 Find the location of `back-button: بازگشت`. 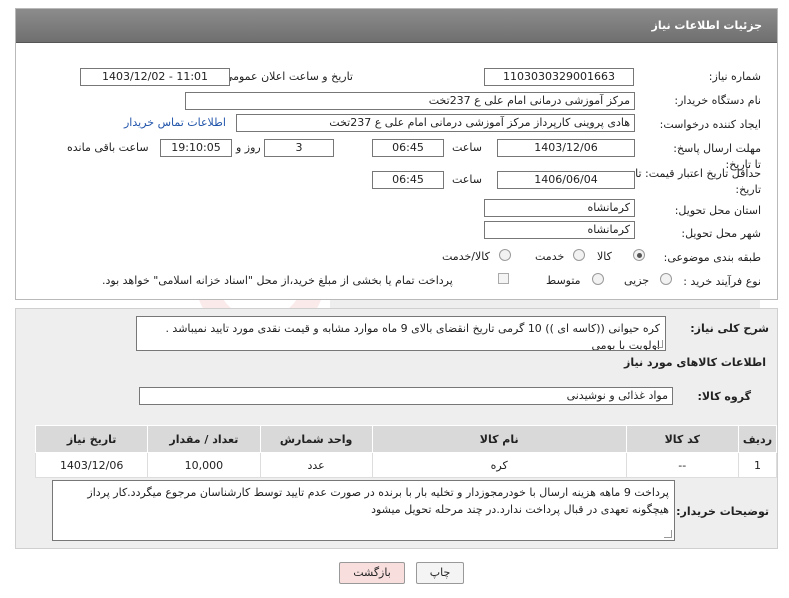

back-button: بازگشت is located at coordinates (372, 573).